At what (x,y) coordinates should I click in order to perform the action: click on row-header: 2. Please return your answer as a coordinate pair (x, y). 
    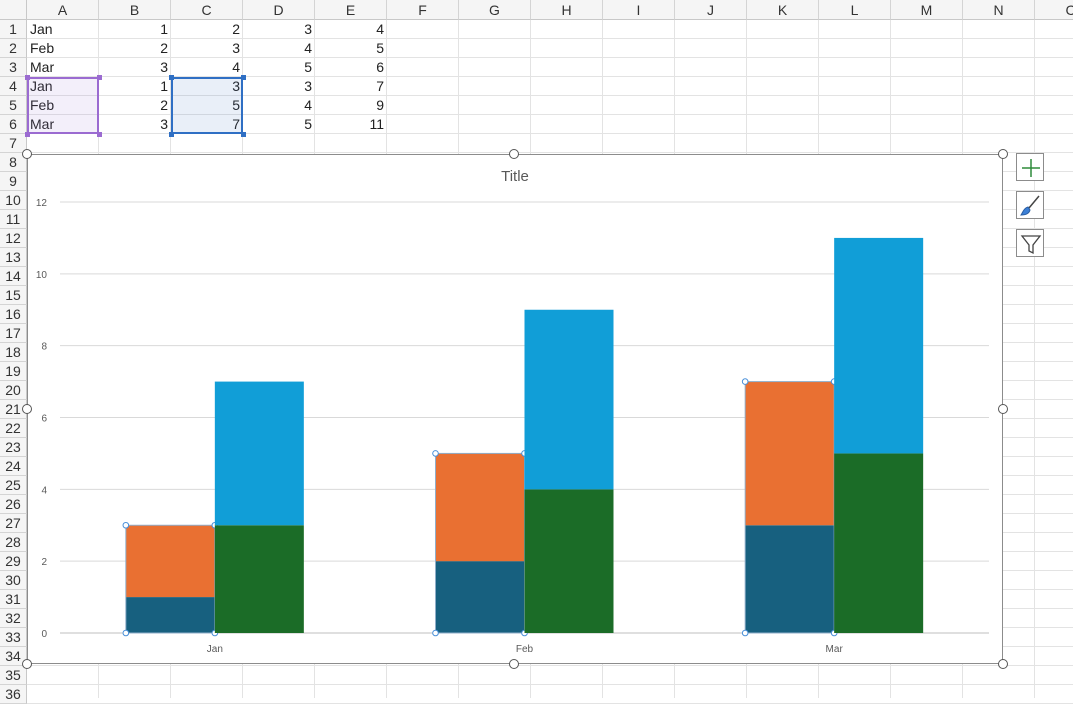
    Looking at the image, I should click on (13, 48).